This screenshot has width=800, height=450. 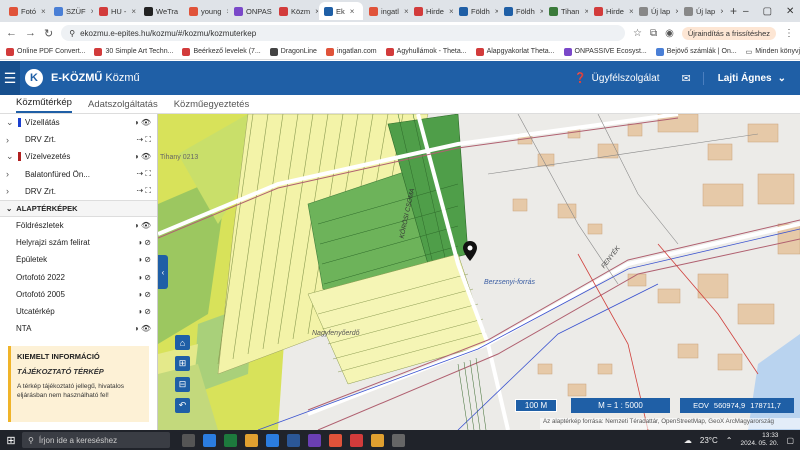 What do you see at coordinates (293, 440) in the screenshot?
I see `word-icon` at bounding box center [293, 440].